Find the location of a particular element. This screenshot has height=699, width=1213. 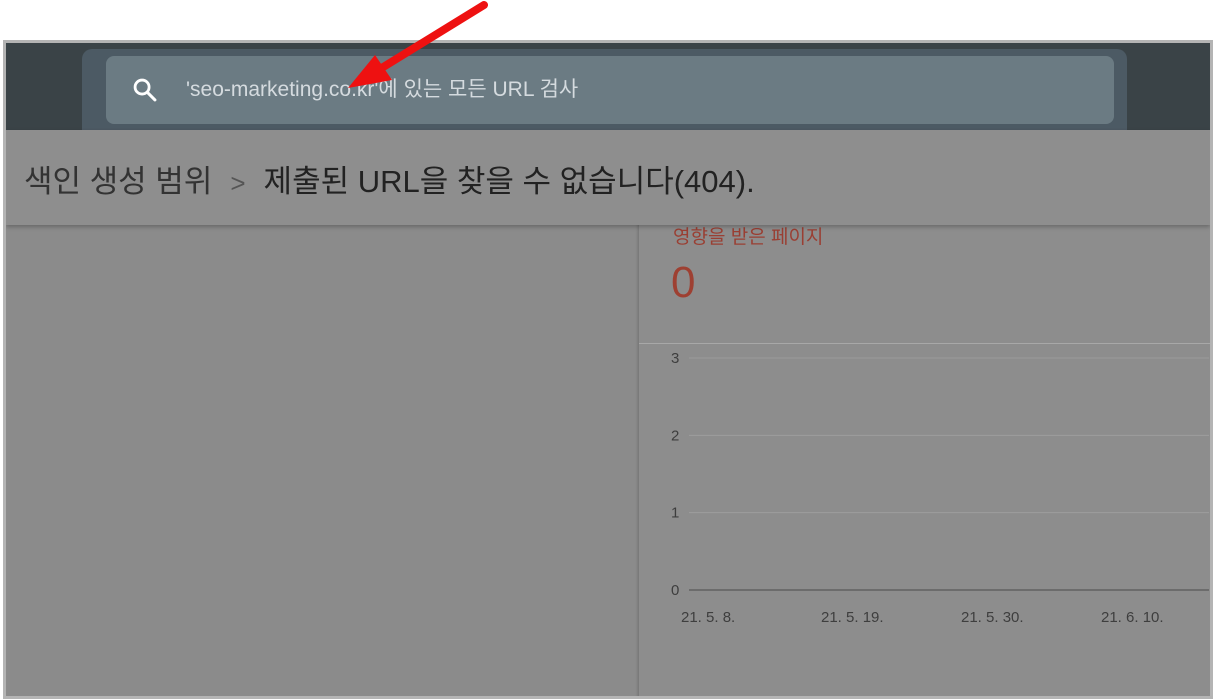

url-inspection-search-box is located at coordinates (610, 90).